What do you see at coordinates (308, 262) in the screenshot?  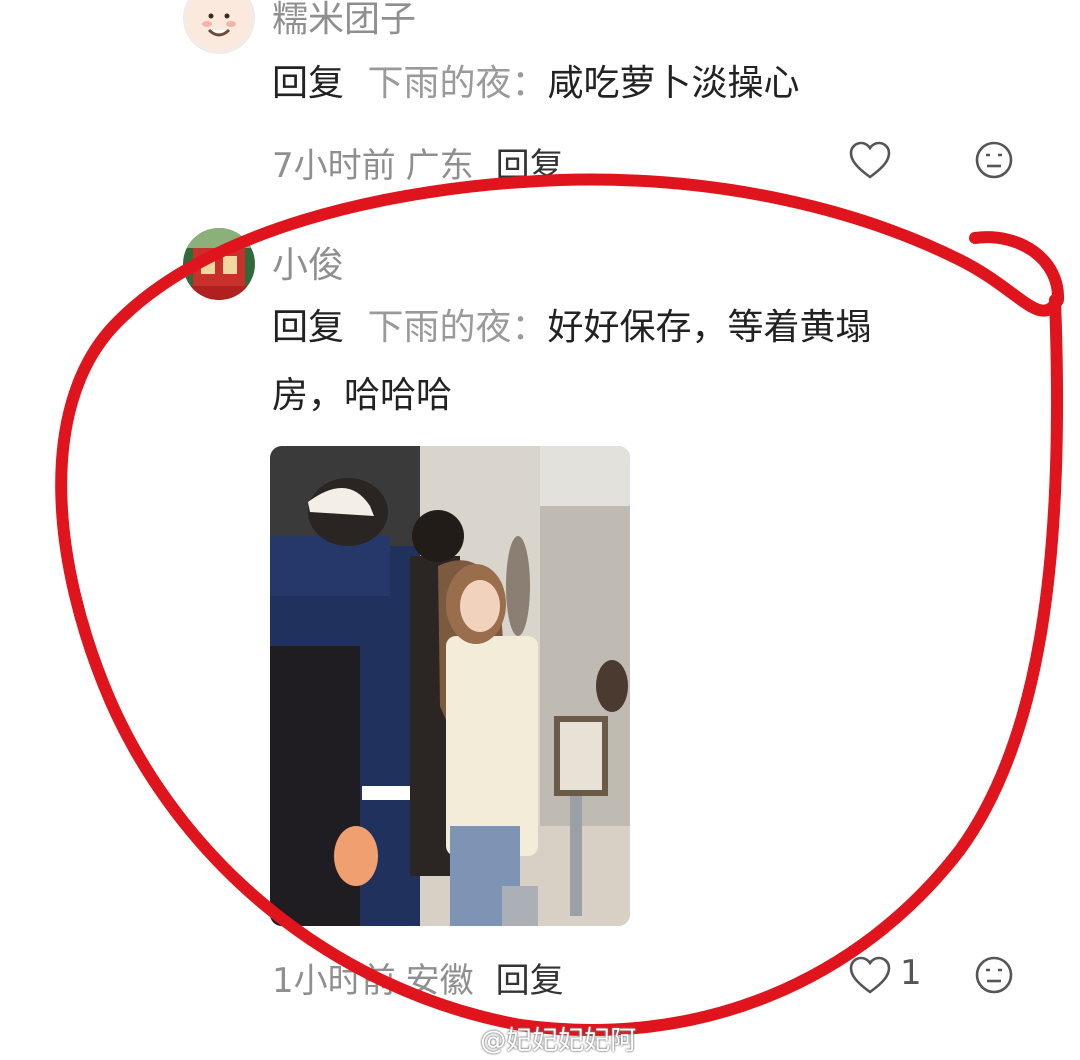 I see `username: 小俊` at bounding box center [308, 262].